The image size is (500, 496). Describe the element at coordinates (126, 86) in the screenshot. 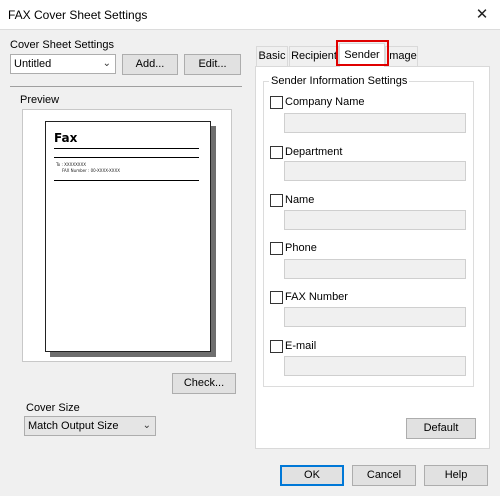

I see `separator` at that location.